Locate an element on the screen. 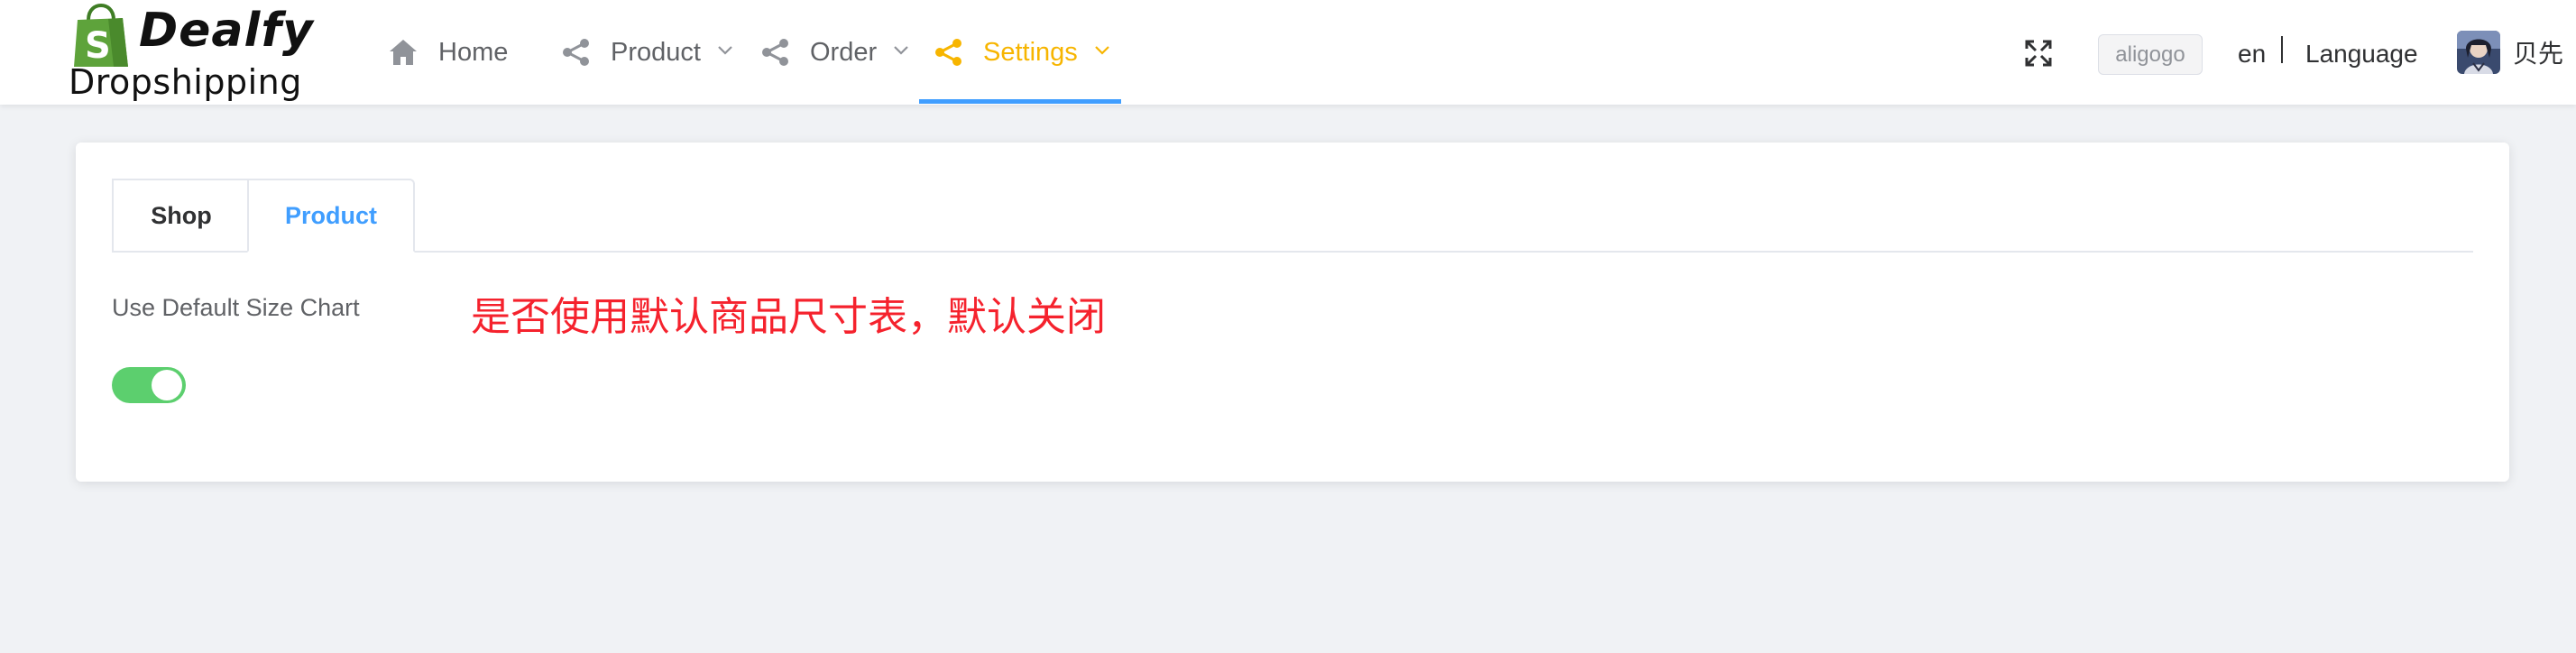 This screenshot has height=653, width=2576. language-divider is located at coordinates (2282, 49).